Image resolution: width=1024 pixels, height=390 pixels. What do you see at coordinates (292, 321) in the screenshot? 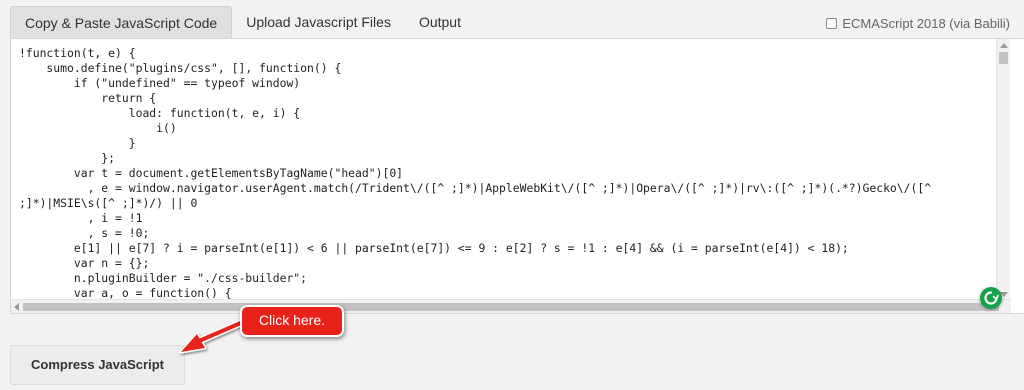
I see `click-here-callout: Click here.` at bounding box center [292, 321].